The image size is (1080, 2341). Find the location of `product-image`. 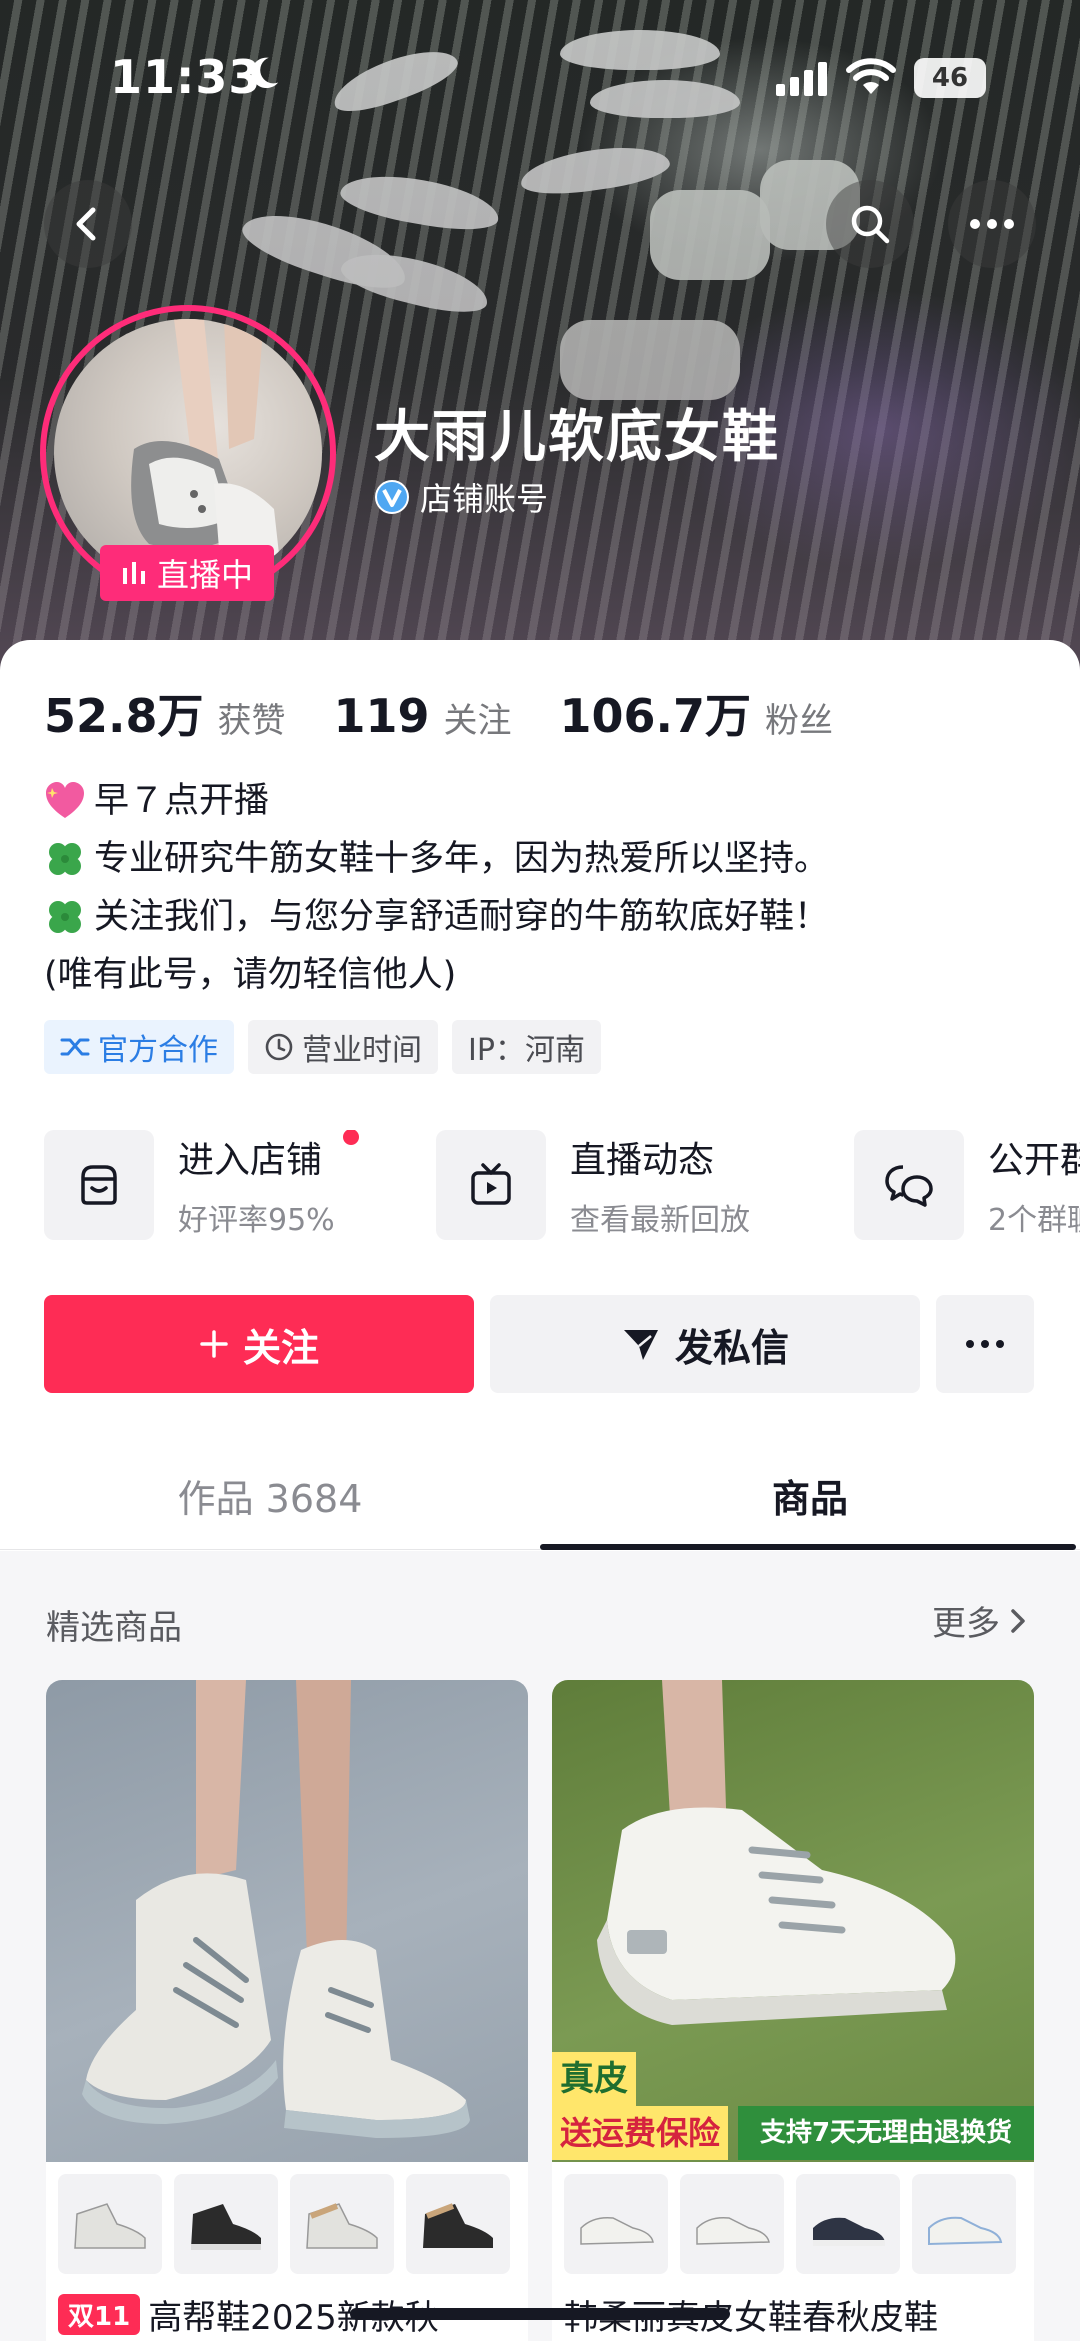

product-image is located at coordinates (287, 1921).